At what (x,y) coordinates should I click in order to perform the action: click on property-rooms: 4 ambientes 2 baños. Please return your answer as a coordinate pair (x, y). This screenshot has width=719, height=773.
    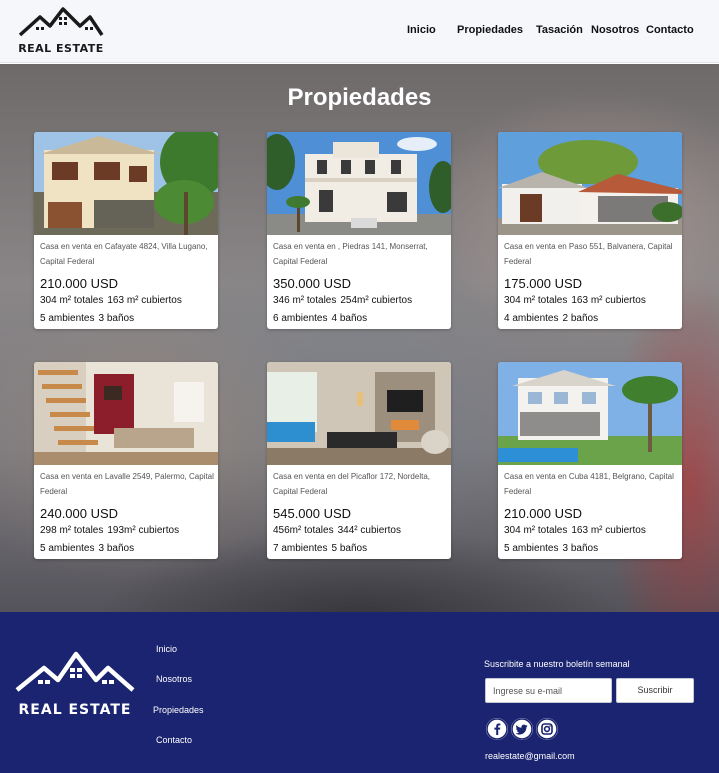
    Looking at the image, I should click on (591, 319).